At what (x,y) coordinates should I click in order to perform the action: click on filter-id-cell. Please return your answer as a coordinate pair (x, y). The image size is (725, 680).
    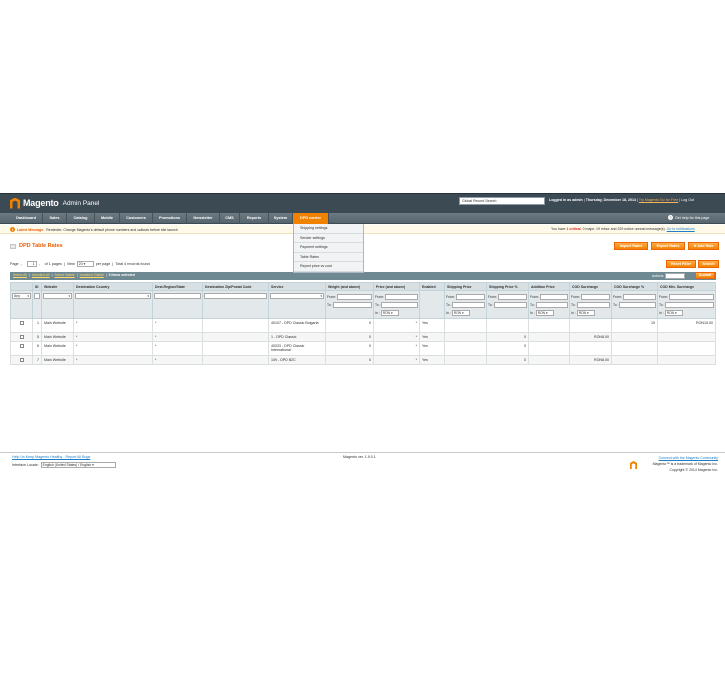
    Looking at the image, I should click on (37, 304).